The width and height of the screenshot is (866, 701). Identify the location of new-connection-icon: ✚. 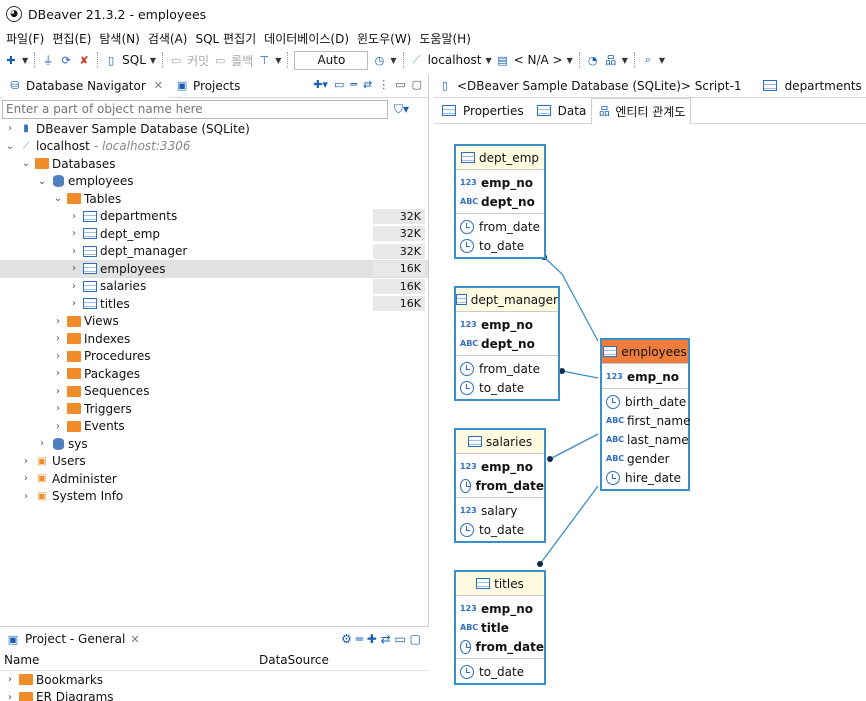
(11, 60).